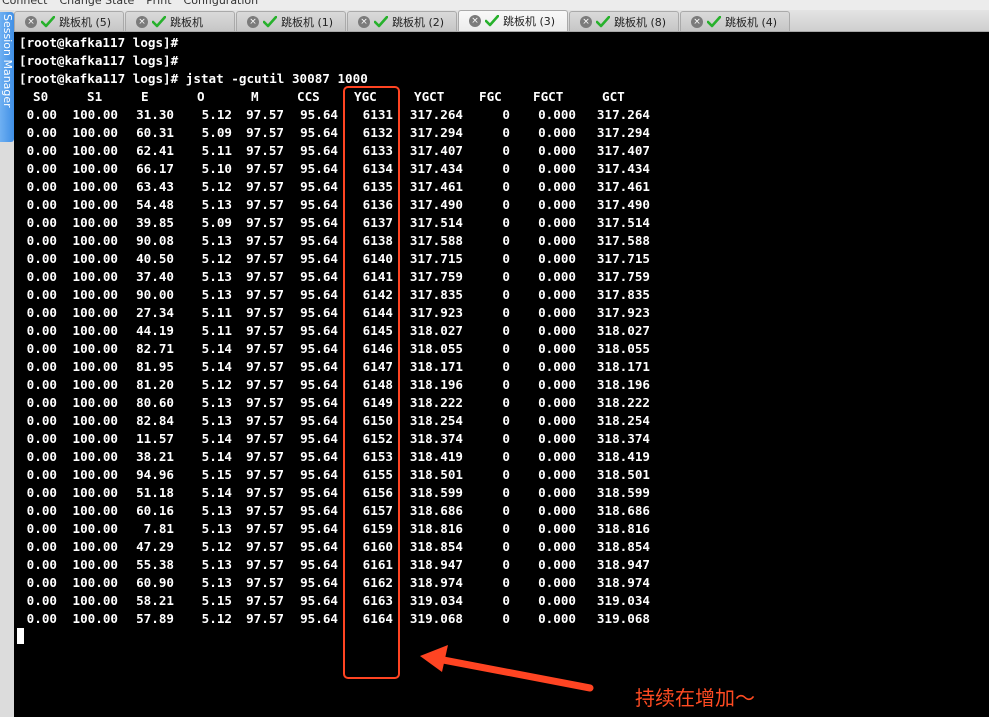  What do you see at coordinates (155, 348) in the screenshot?
I see `table-cell: 82.71` at bounding box center [155, 348].